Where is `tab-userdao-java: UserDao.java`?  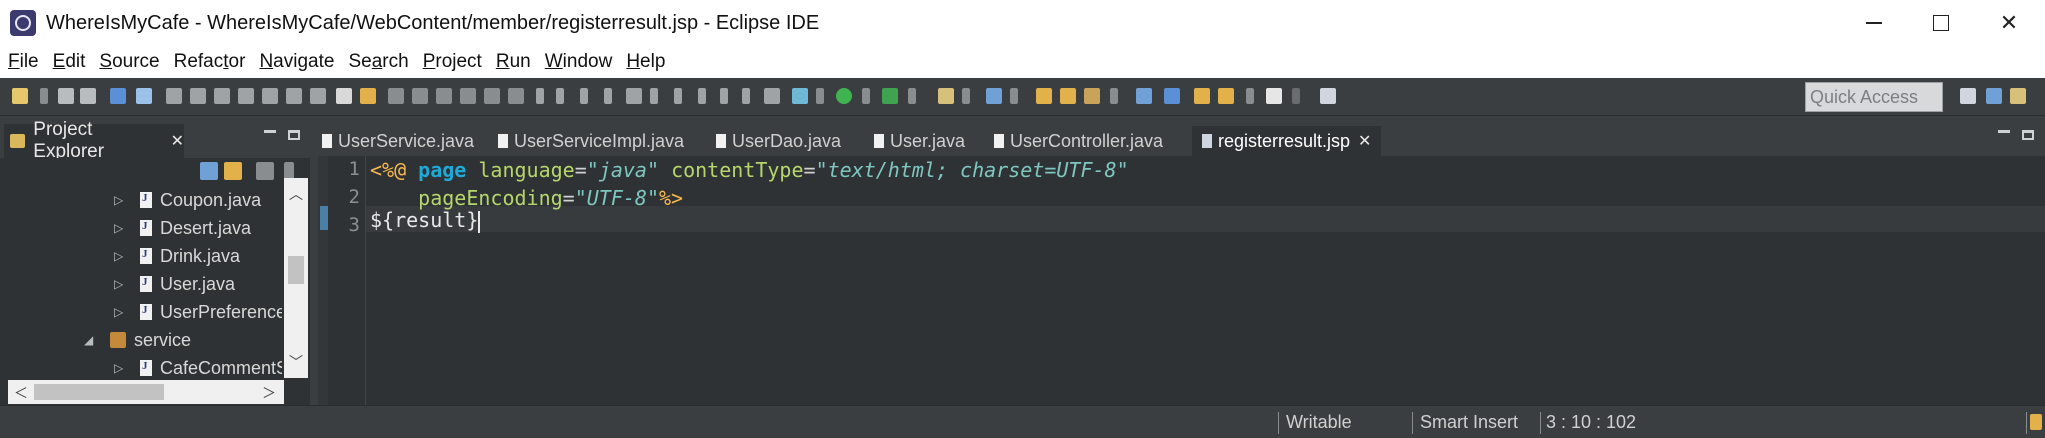 tab-userdao-java: UserDao.java is located at coordinates (778, 141).